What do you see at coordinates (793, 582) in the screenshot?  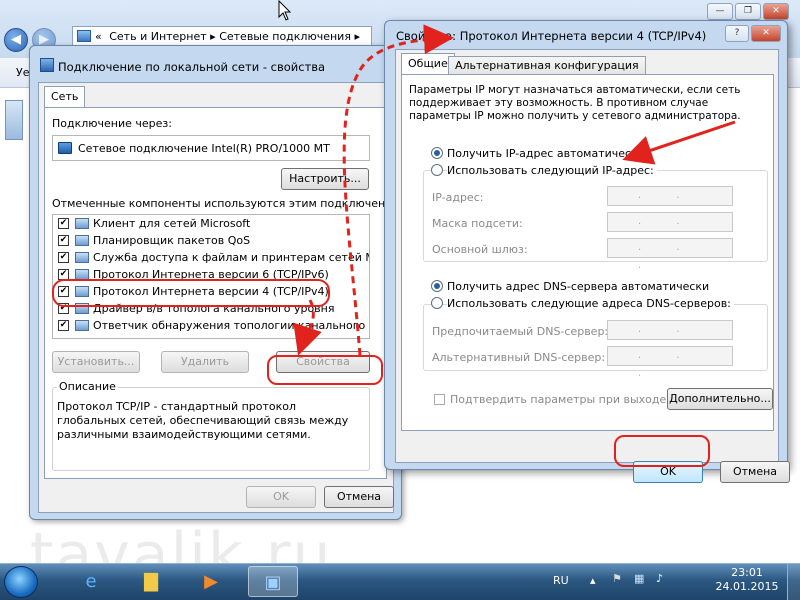 I see `show-desktop-button` at bounding box center [793, 582].